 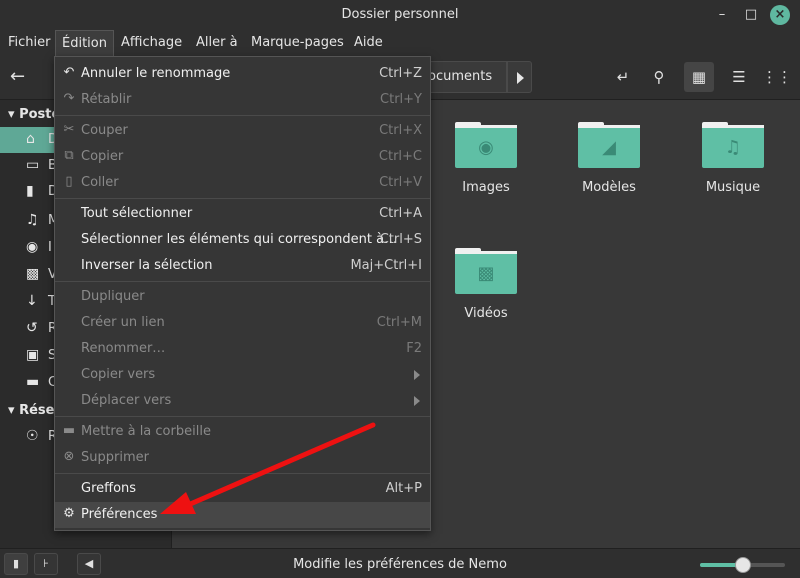 I want to click on document-icon: ▮, so click(x=30, y=191).